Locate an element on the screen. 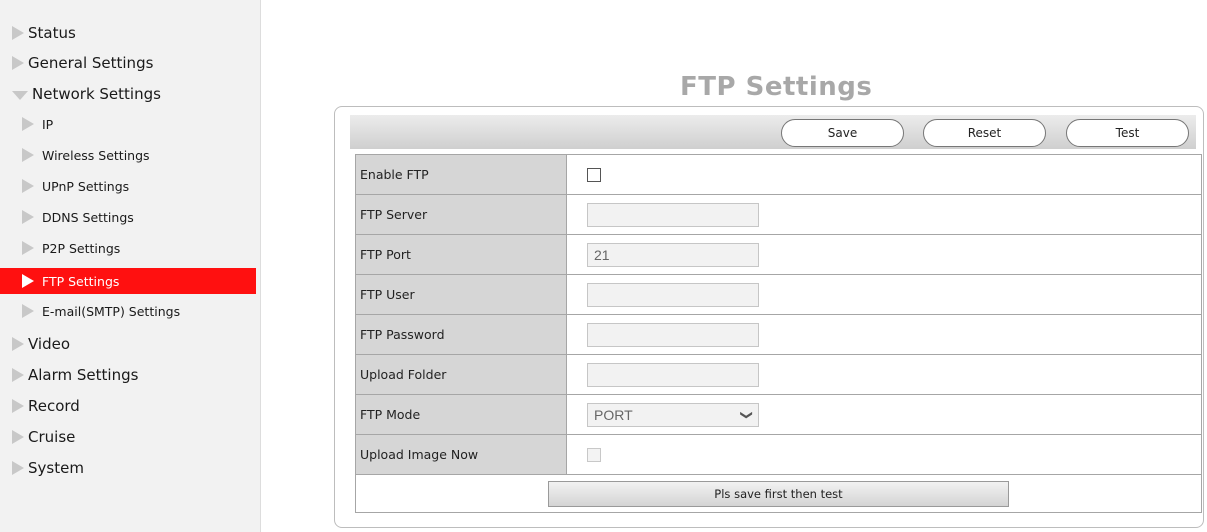  form-row-test: Pls save first then test is located at coordinates (778, 493).